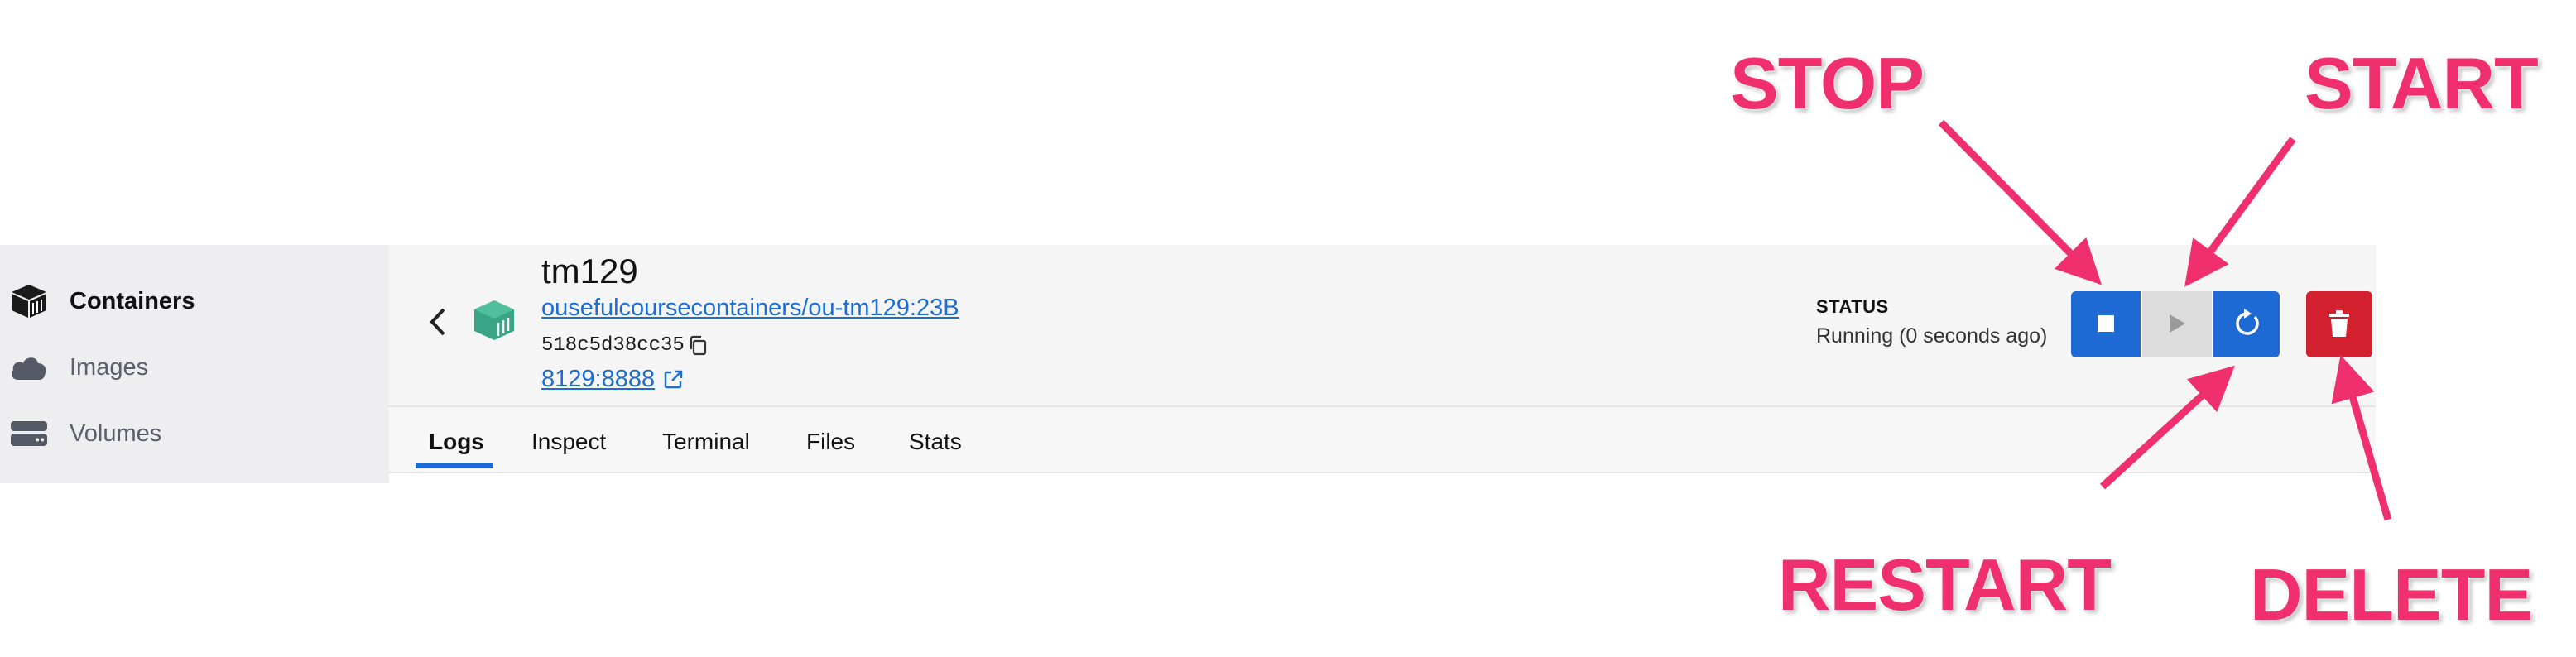  What do you see at coordinates (830, 442) in the screenshot?
I see `tab-files: Files` at bounding box center [830, 442].